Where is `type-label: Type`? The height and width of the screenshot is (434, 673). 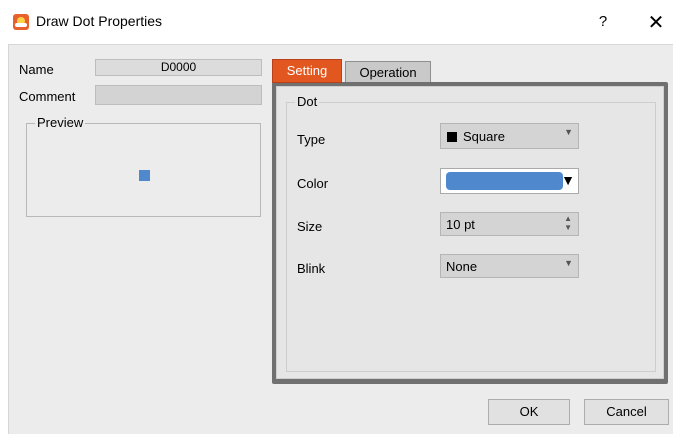 type-label: Type is located at coordinates (311, 139).